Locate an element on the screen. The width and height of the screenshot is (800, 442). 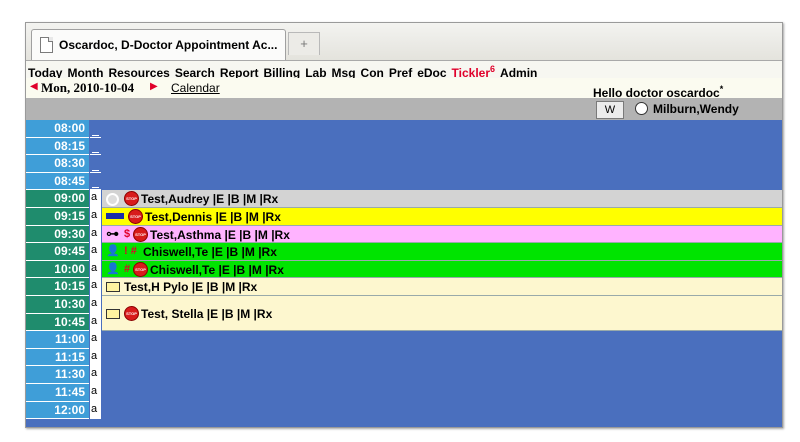
time-slot-label: 10:15 is located at coordinates (57, 287).